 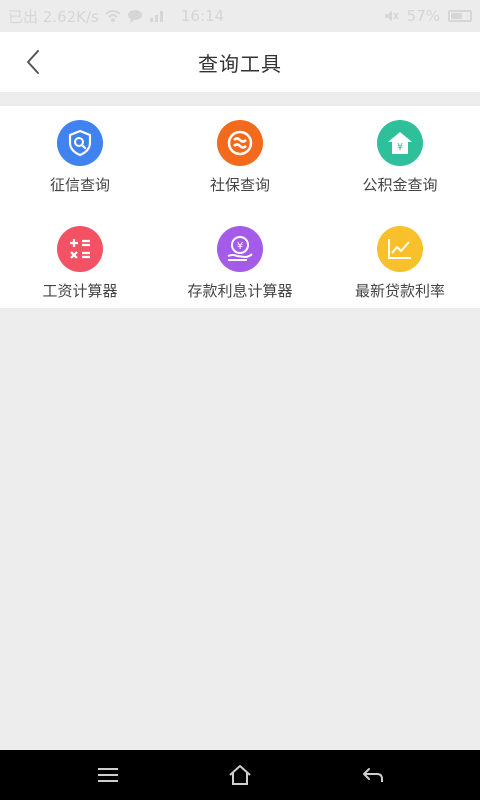 What do you see at coordinates (400, 185) in the screenshot?
I see `tool-label: 公积金查询` at bounding box center [400, 185].